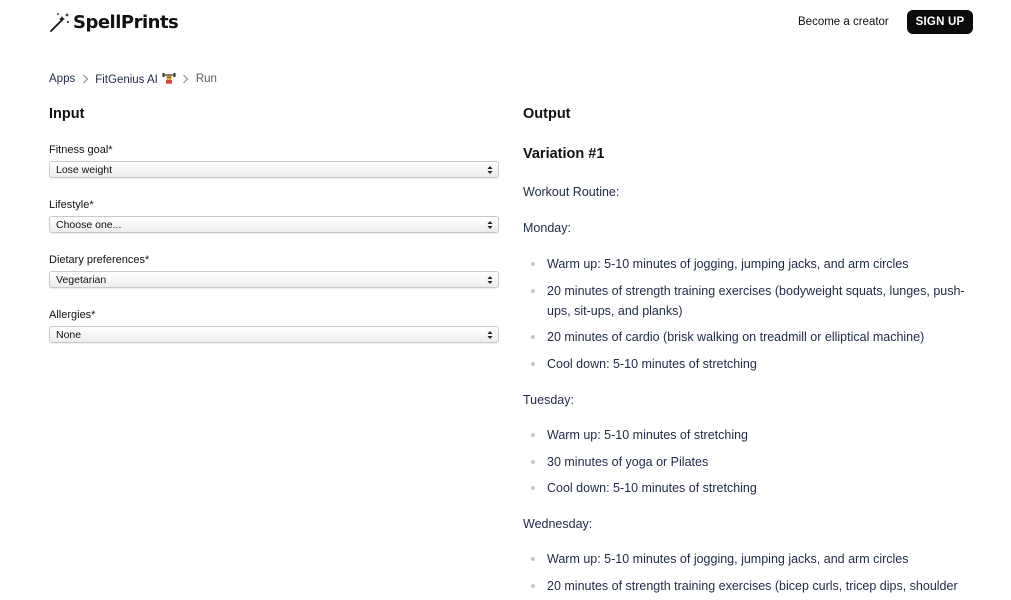  I want to click on dietary-preferences-field: Dietary preferences* Vegetarian, so click(274, 271).